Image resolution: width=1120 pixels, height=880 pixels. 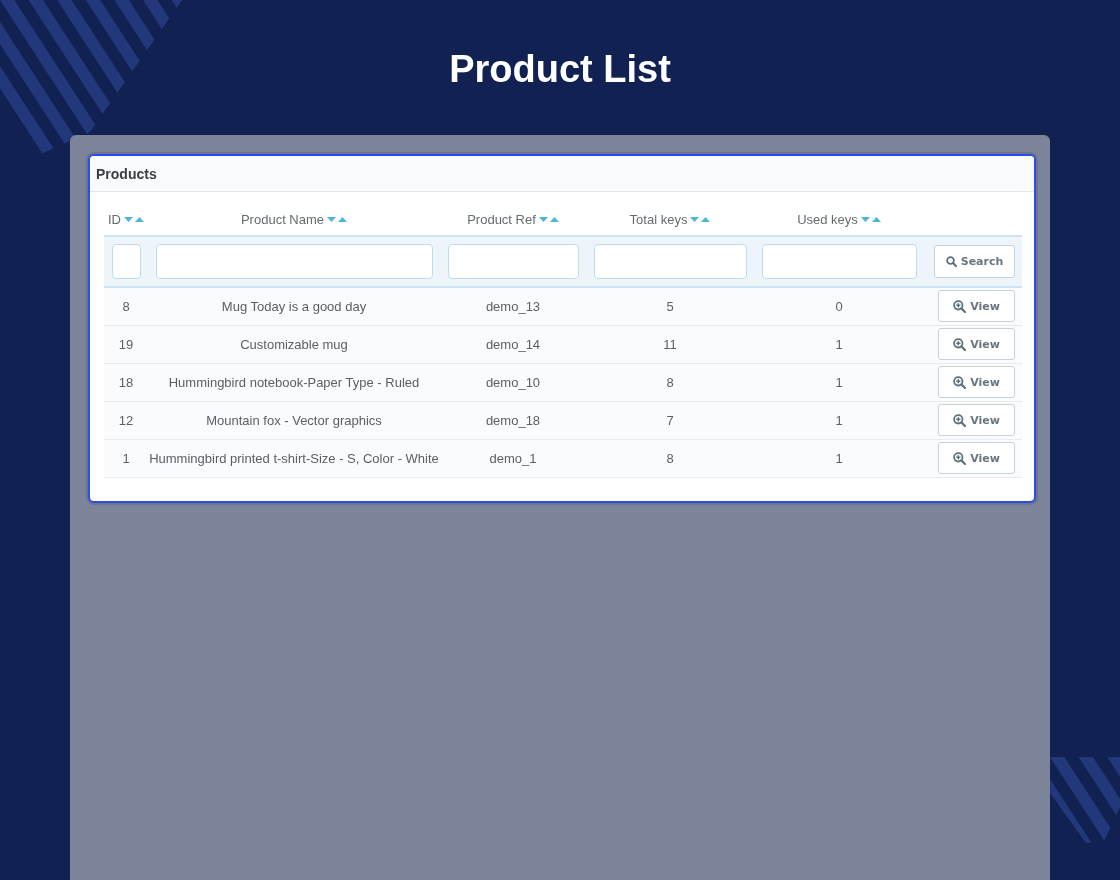 What do you see at coordinates (670, 306) in the screenshot?
I see `table-cell: 5` at bounding box center [670, 306].